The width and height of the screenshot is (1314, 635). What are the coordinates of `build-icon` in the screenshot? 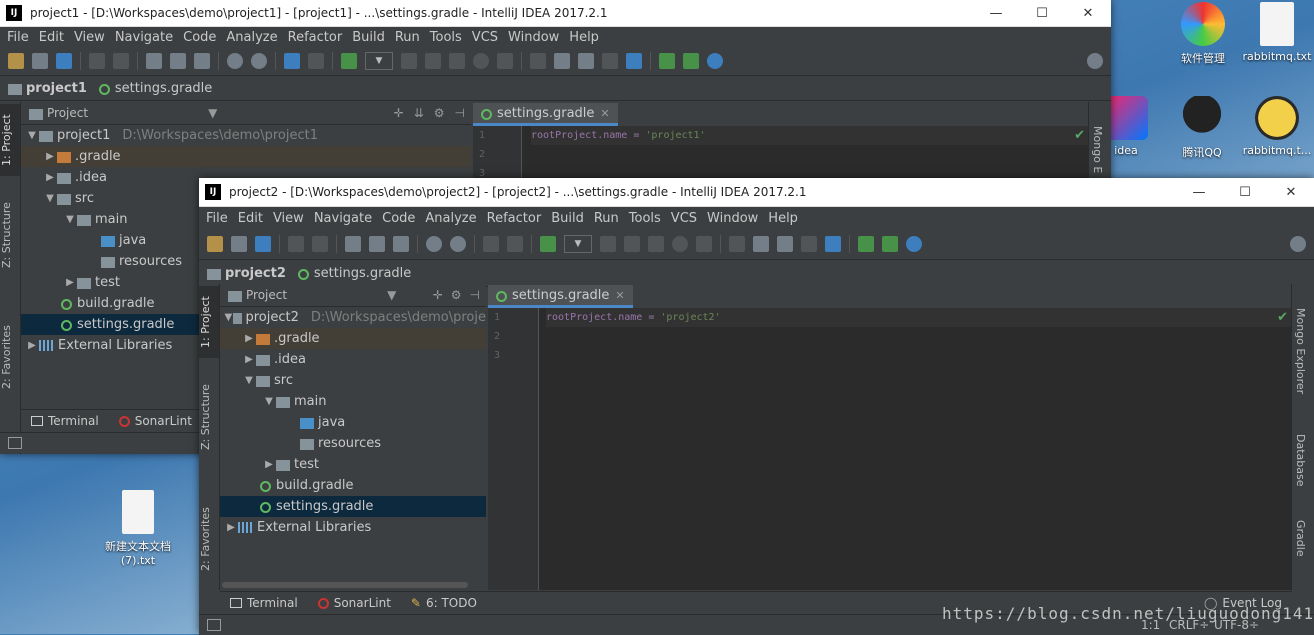 It's located at (349, 61).